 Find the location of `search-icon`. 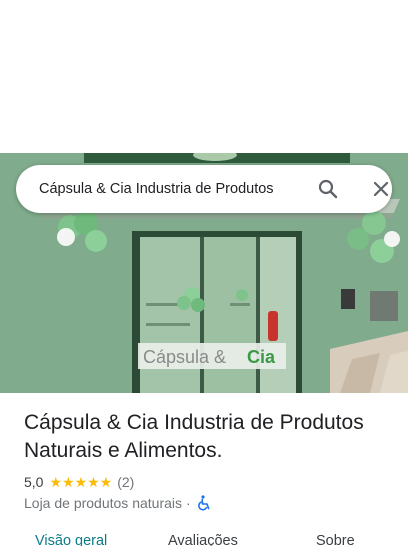

search-icon is located at coordinates (328, 189).